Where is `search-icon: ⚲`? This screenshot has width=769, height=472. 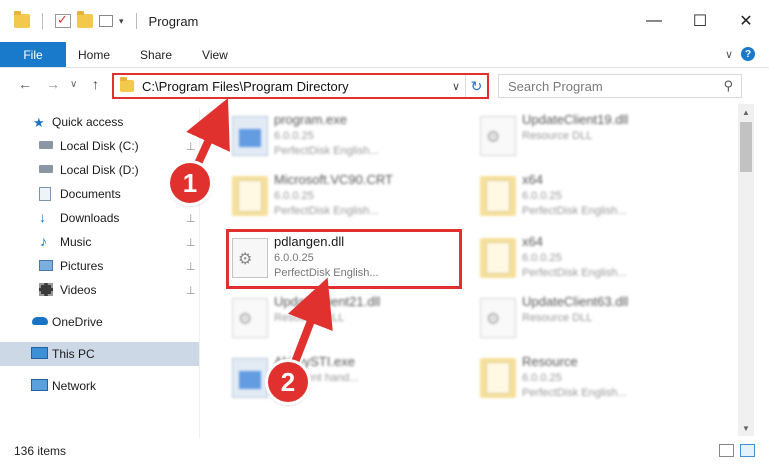
search-icon: ⚲ is located at coordinates (728, 86).